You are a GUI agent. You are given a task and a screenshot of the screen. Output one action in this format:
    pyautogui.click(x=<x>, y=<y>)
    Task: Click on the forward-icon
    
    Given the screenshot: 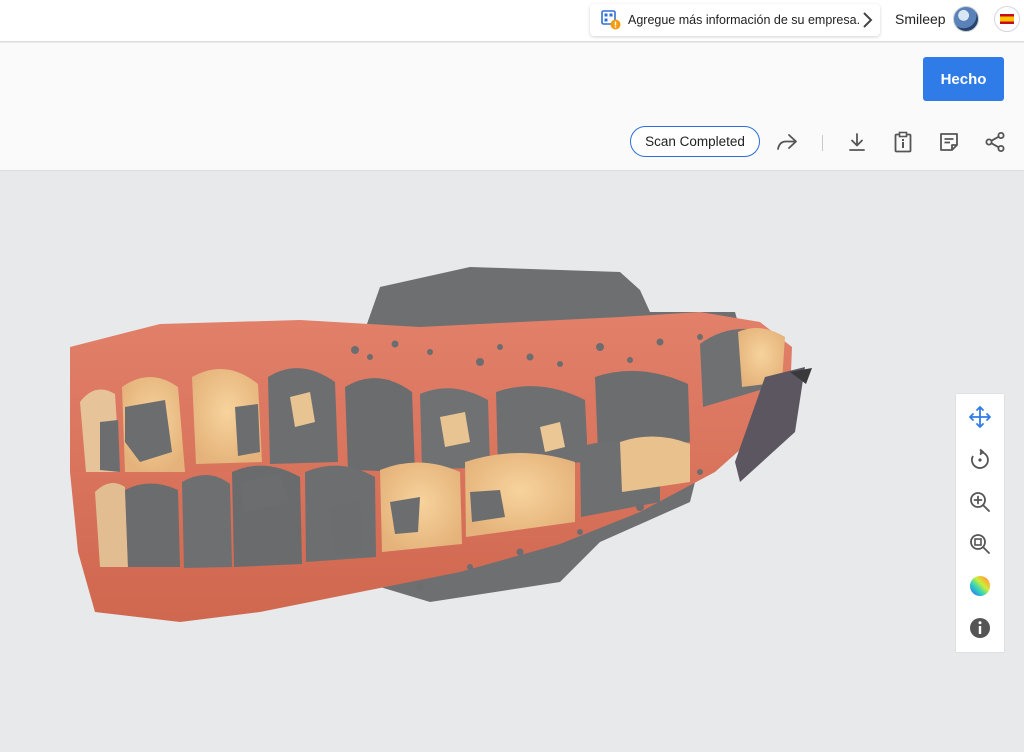 What is the action you would take?
    pyautogui.click(x=787, y=142)
    